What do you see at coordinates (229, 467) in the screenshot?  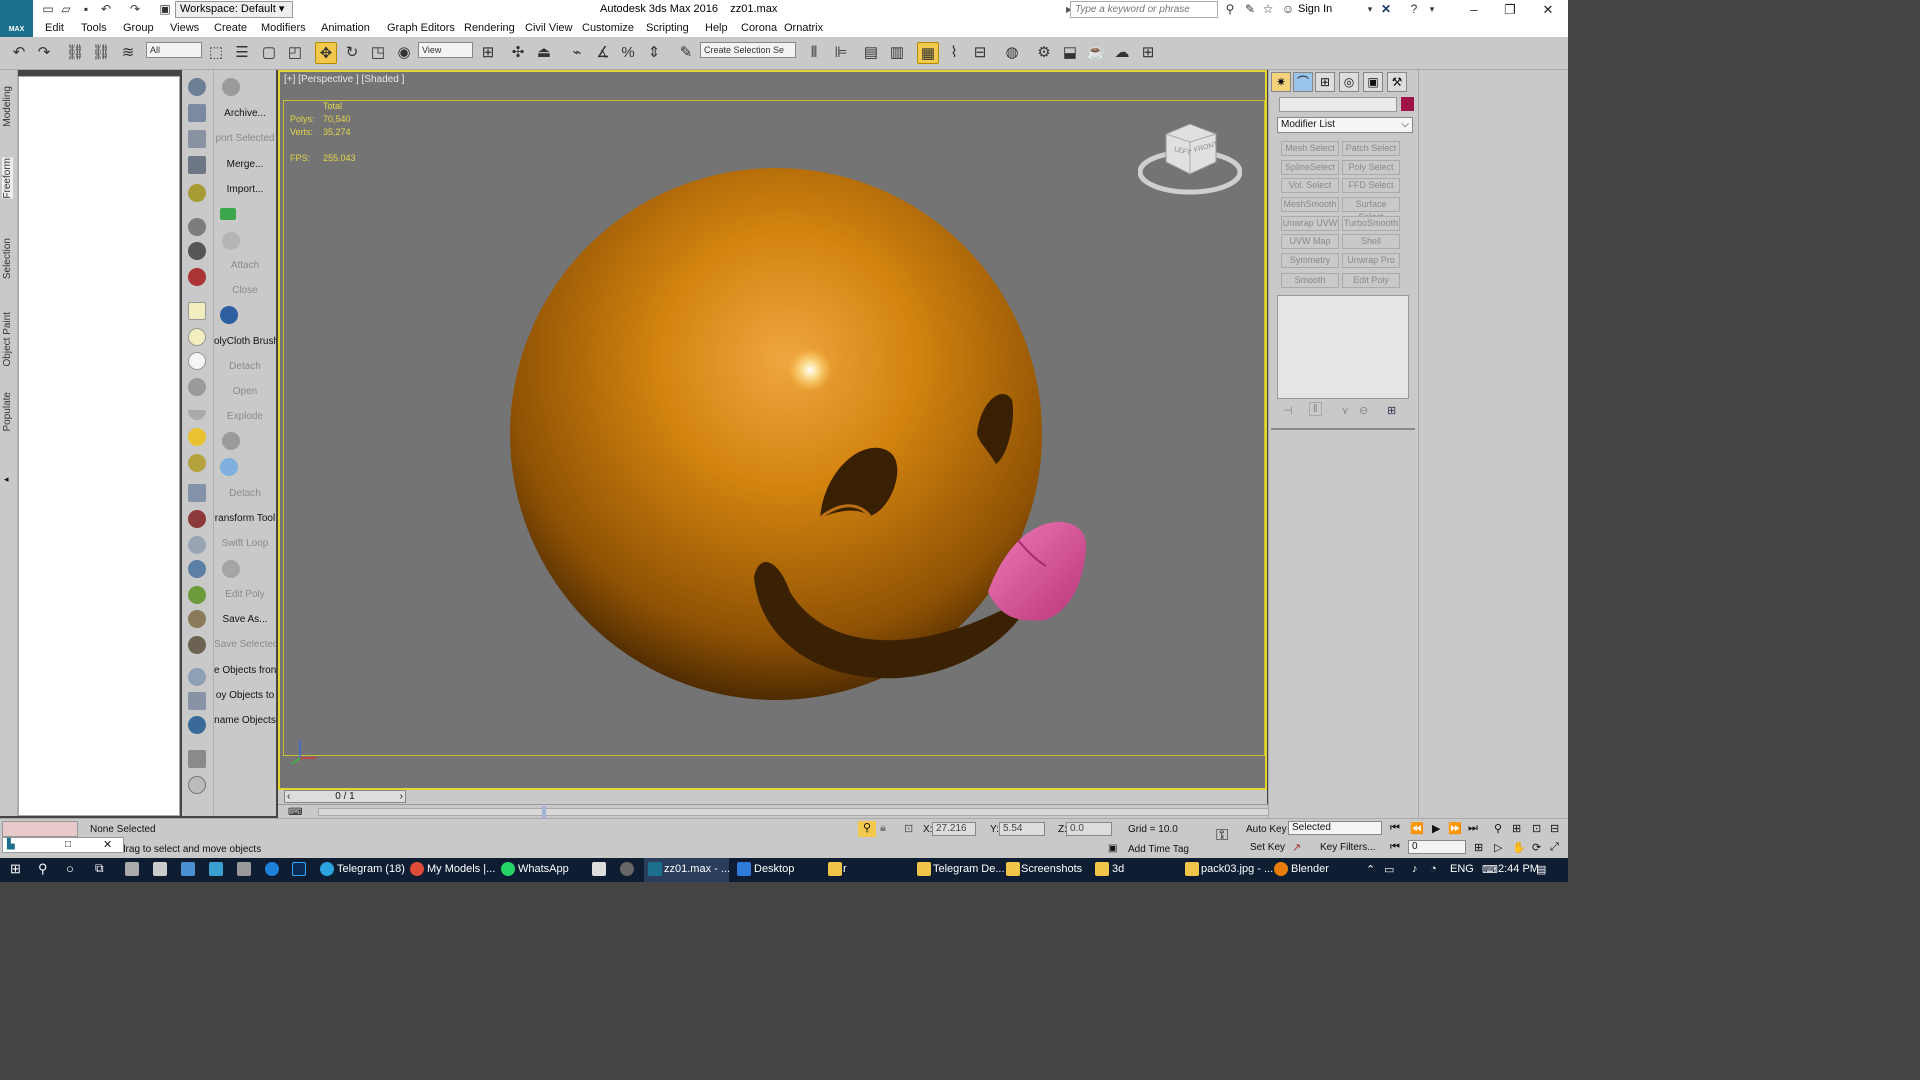 I see `dots-icon` at bounding box center [229, 467].